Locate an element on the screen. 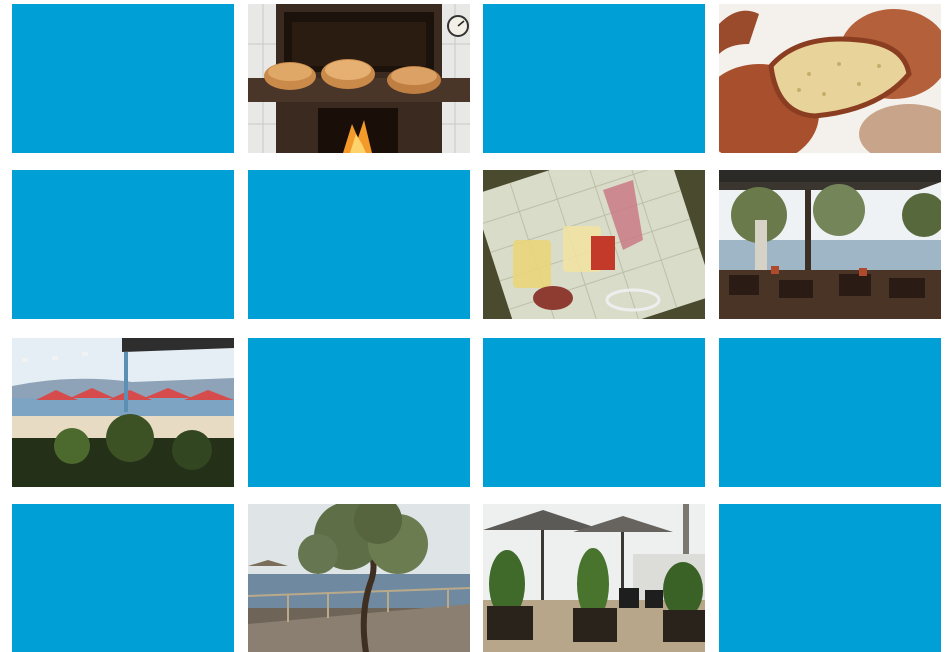 This screenshot has width=951, height=652. gallery-tile-terrace-parasols is located at coordinates (594, 578).